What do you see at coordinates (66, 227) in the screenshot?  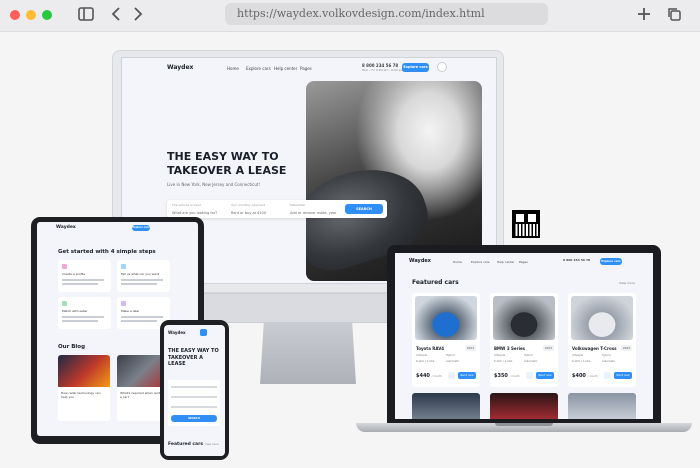 I see `tablet-logo: Waydex` at bounding box center [66, 227].